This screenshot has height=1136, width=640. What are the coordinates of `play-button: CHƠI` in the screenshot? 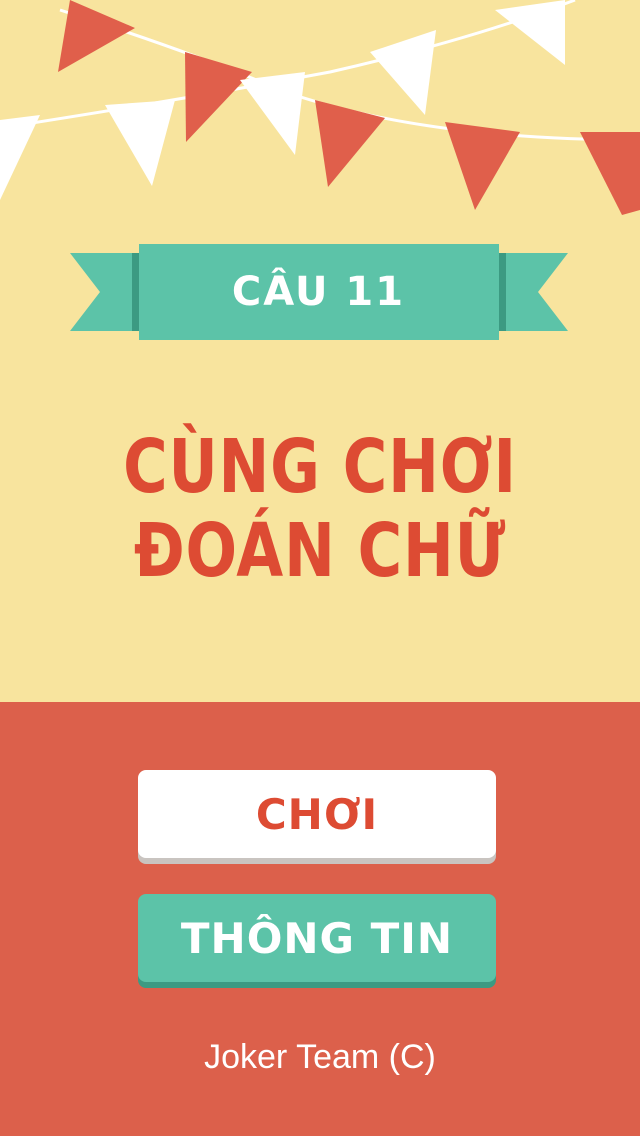 It's located at (317, 814).